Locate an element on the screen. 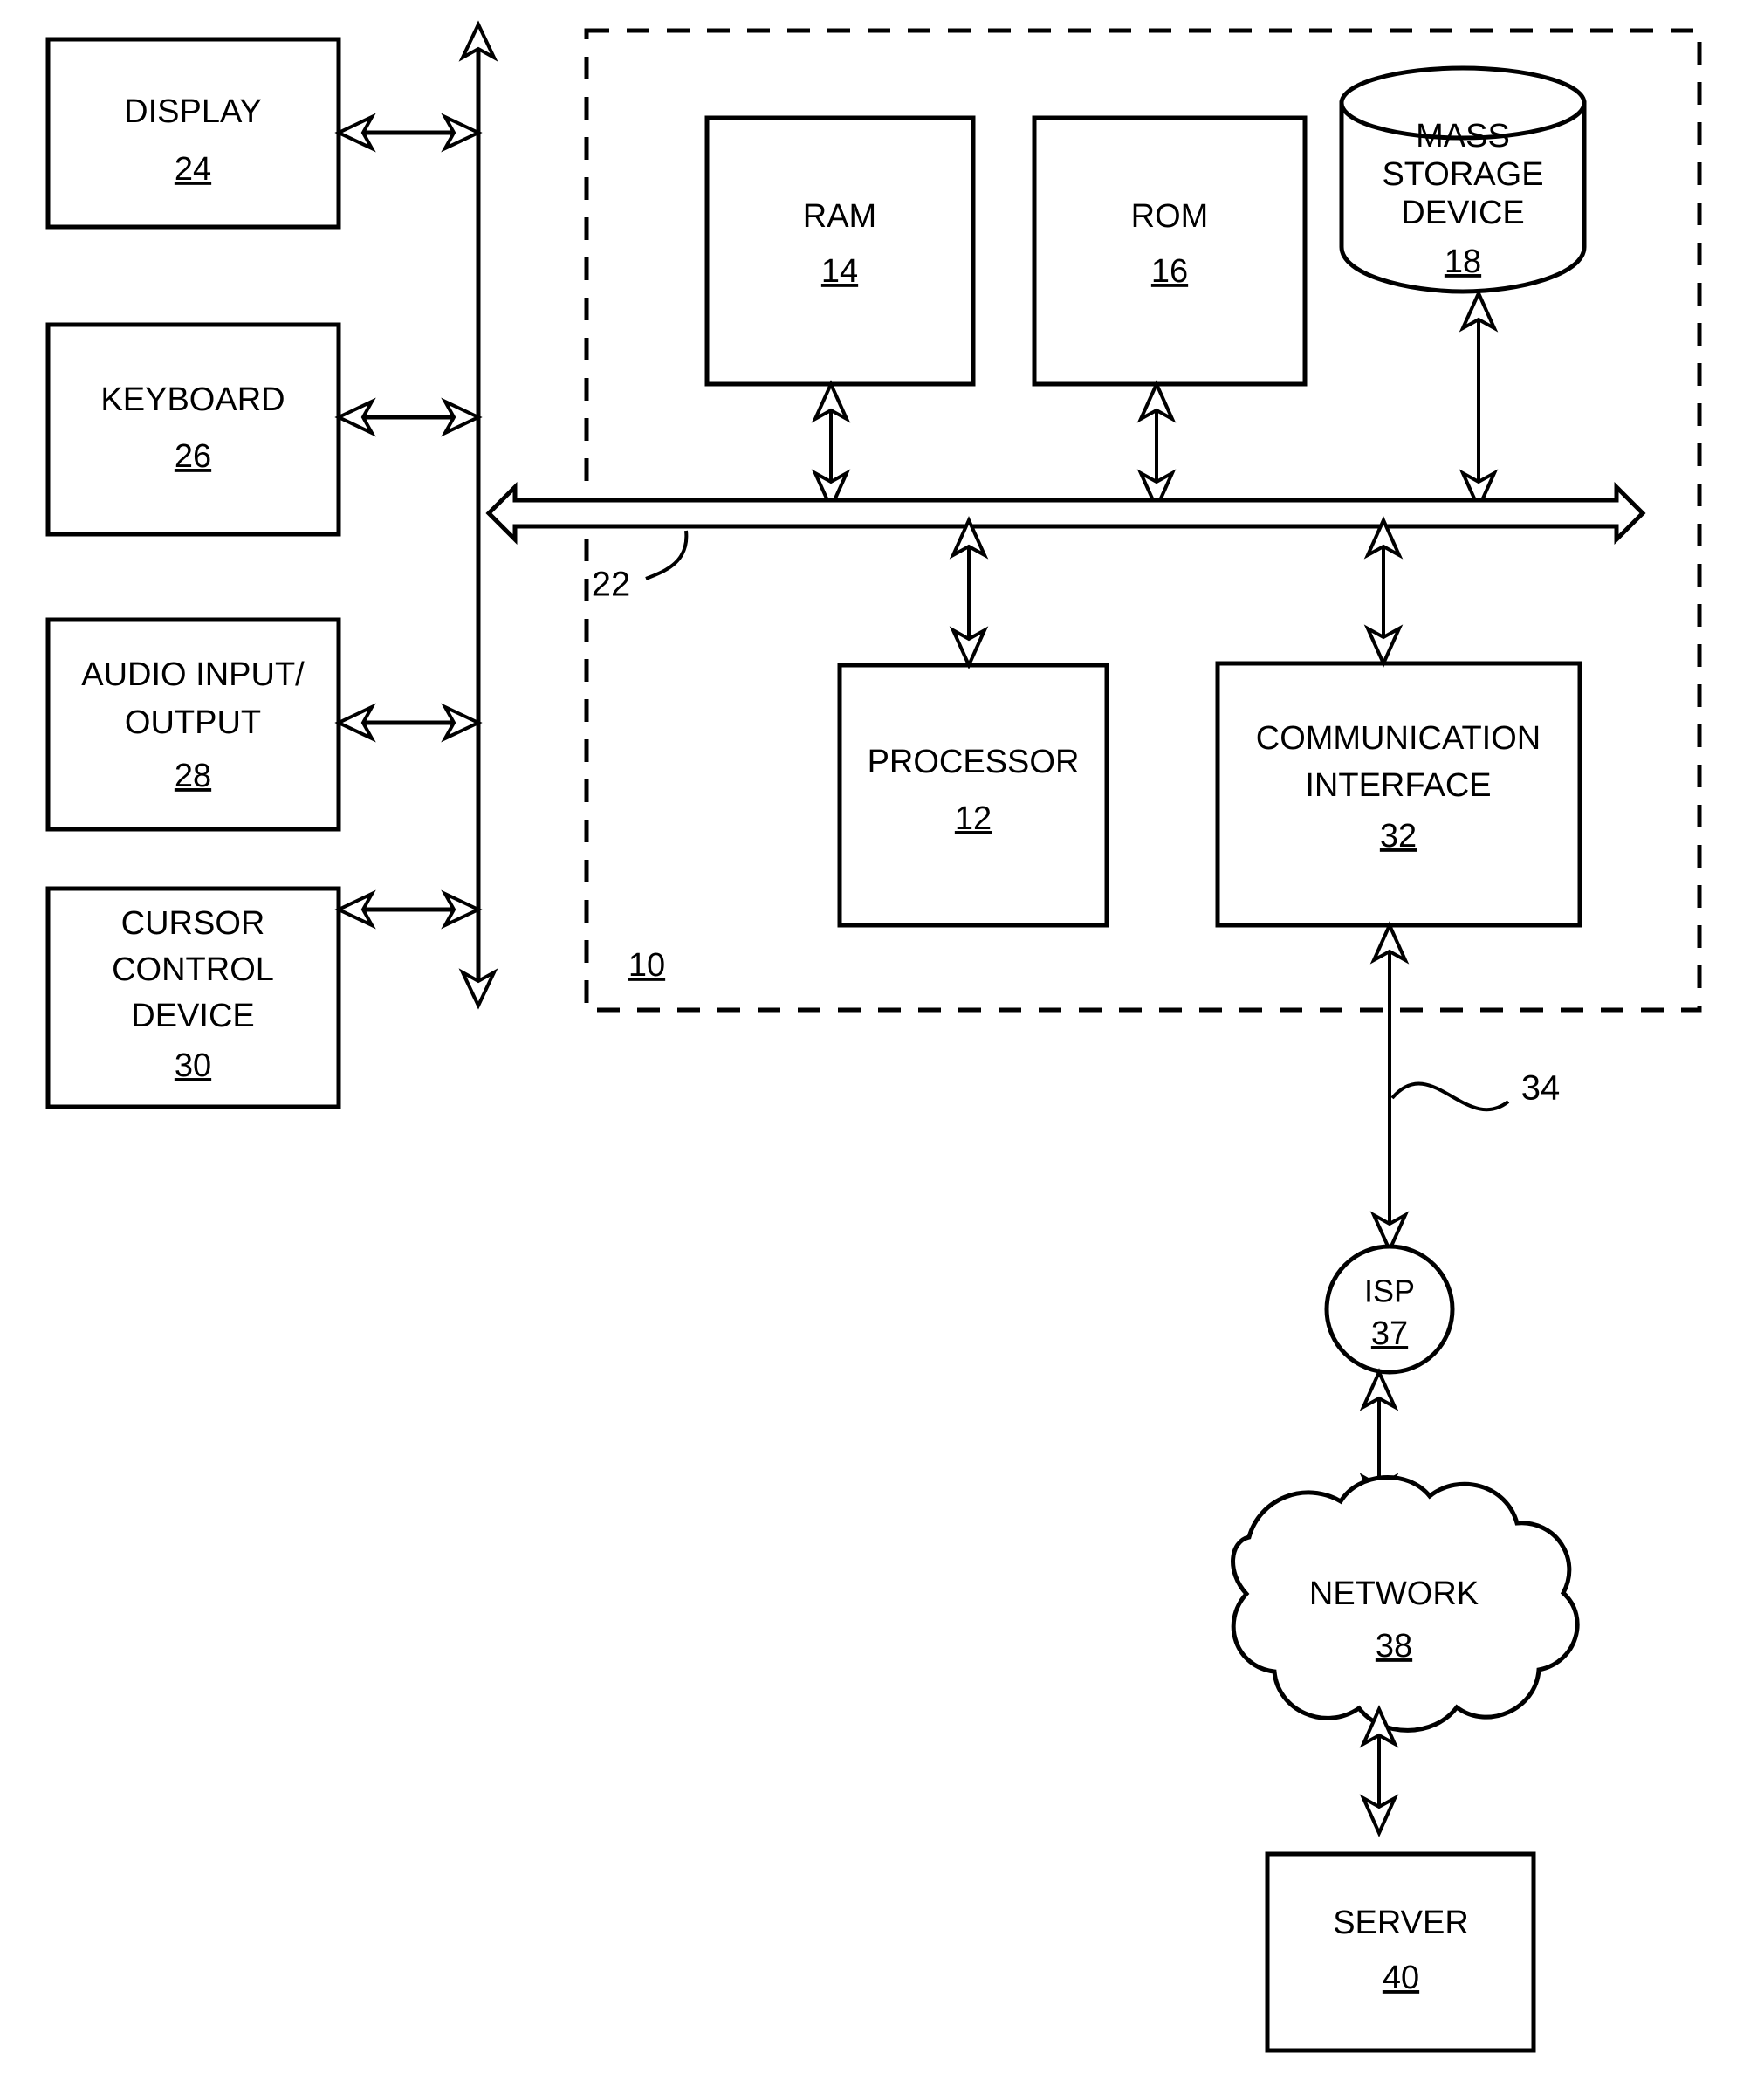  mass-storage-bus-connector is located at coordinates (1479, 400).